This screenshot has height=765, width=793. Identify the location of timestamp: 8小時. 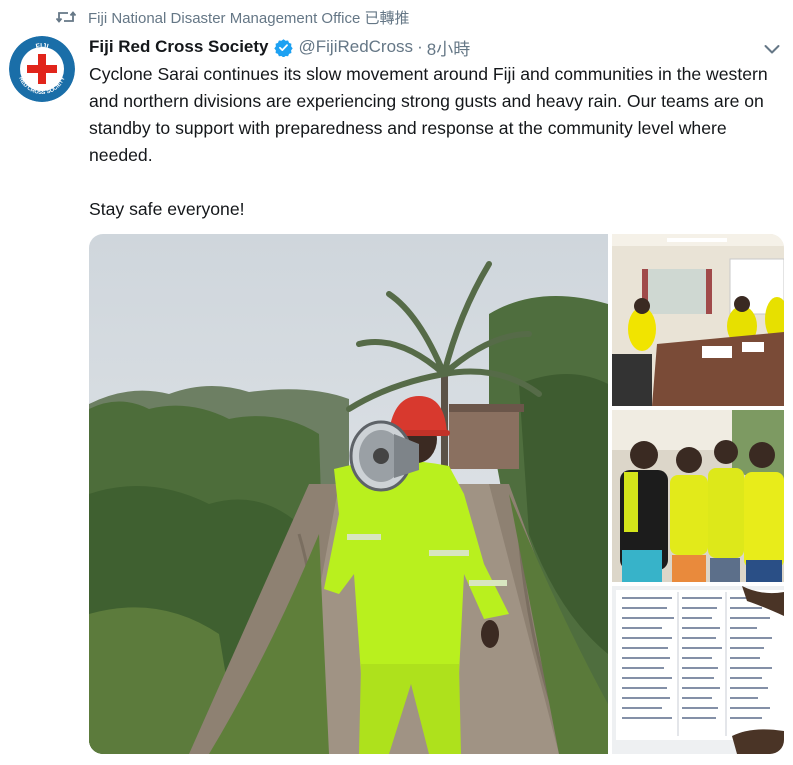
(448, 47).